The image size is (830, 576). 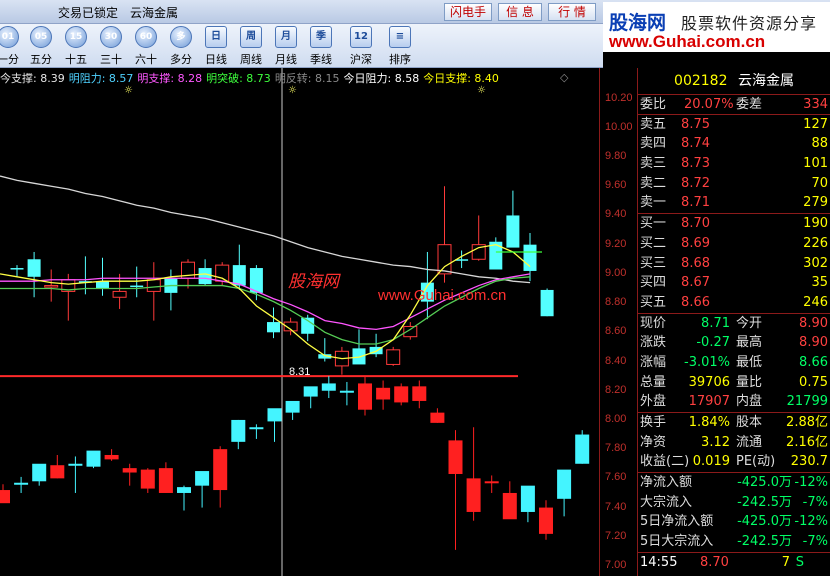 What do you see at coordinates (616, 506) in the screenshot?
I see `price-tick-label: 7.40` at bounding box center [616, 506].